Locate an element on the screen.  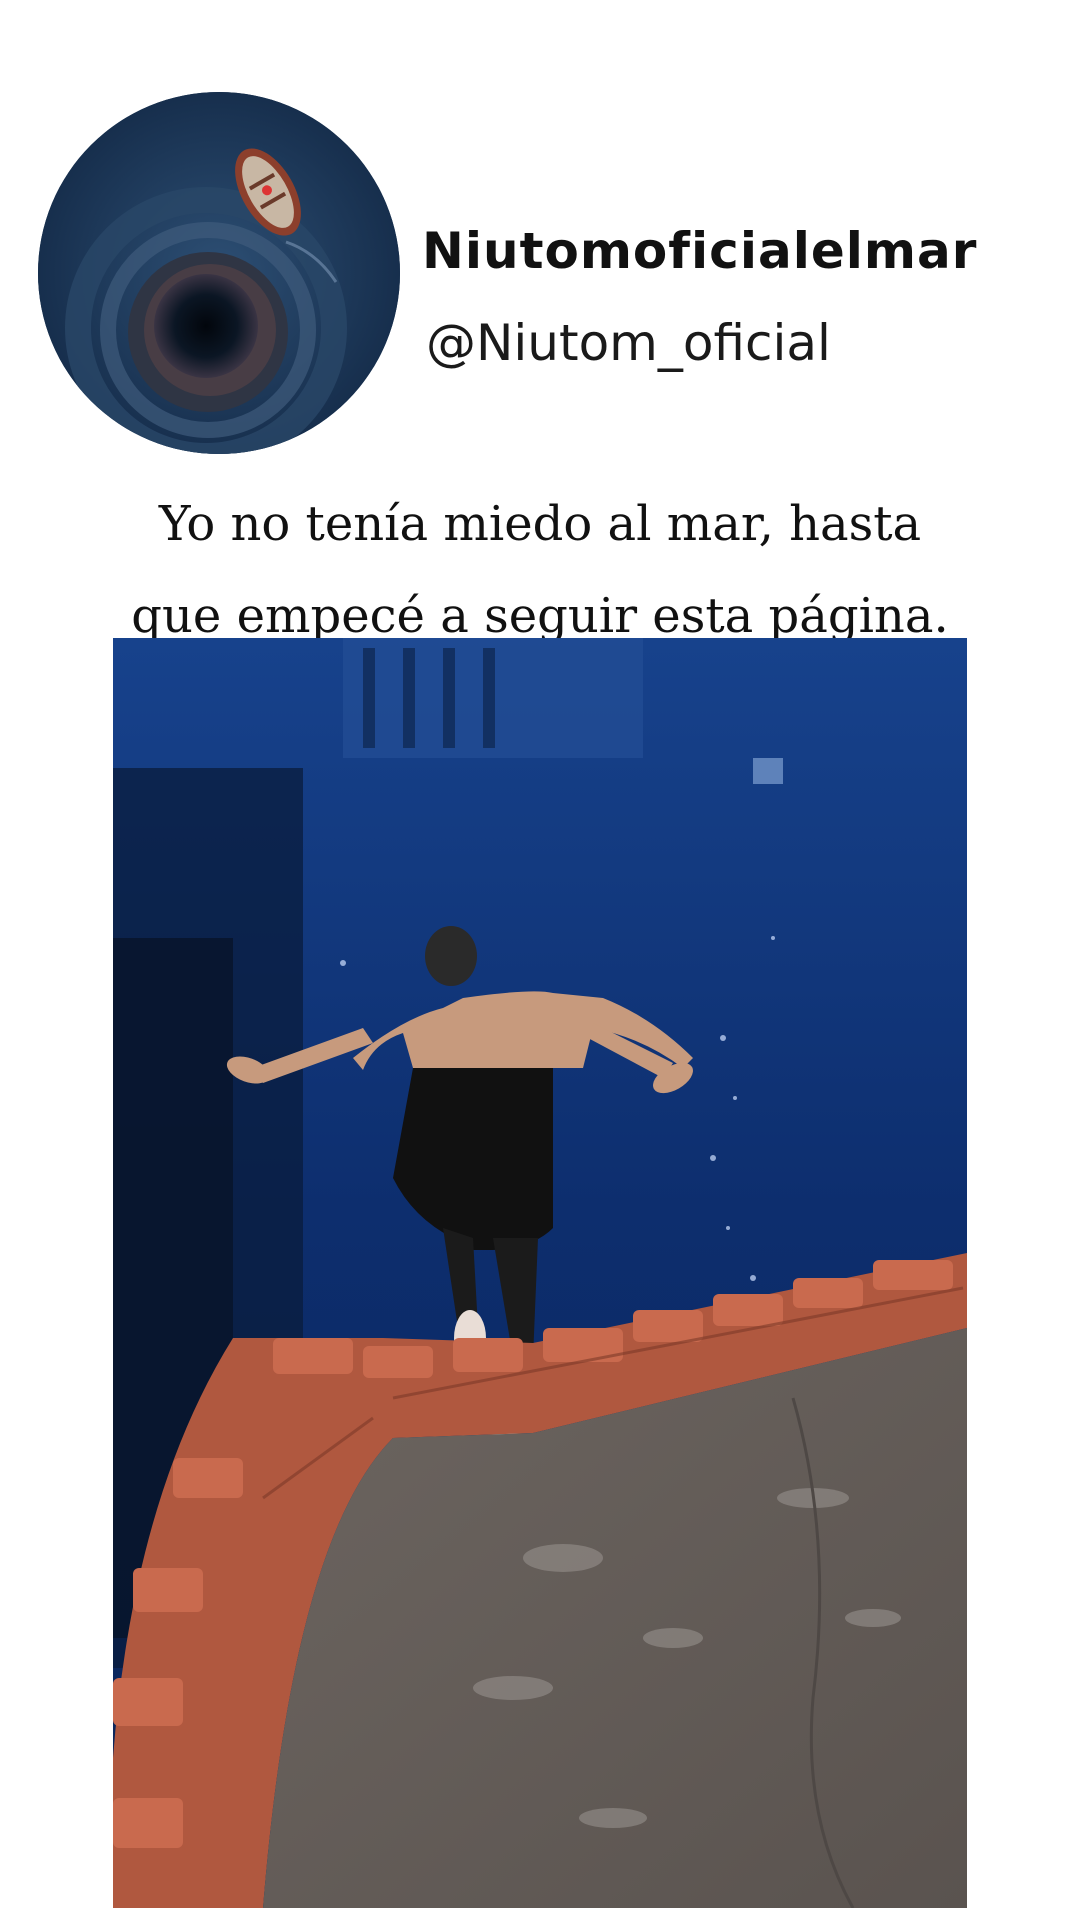
user-handle: @Niutom_oficial is located at coordinates (628, 343).